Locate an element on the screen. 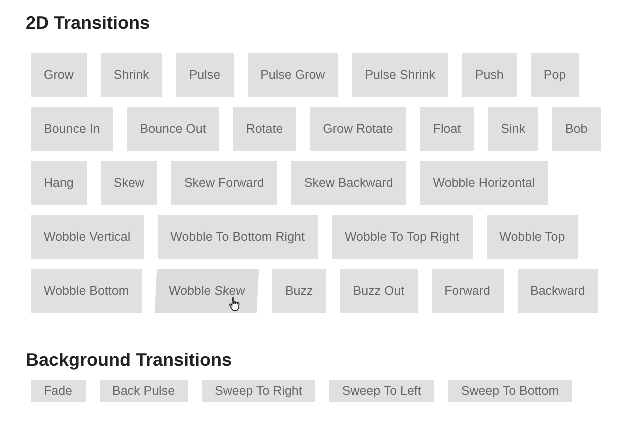  effect-button: Wobble Bottom is located at coordinates (86, 291).